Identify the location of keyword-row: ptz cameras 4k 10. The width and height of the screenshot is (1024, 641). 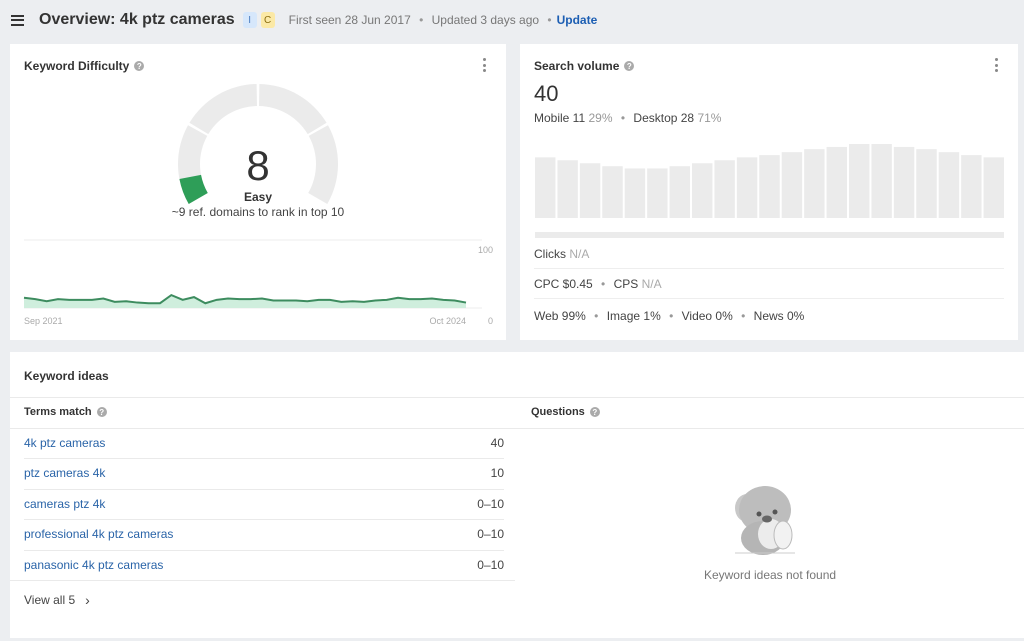
(264, 473).